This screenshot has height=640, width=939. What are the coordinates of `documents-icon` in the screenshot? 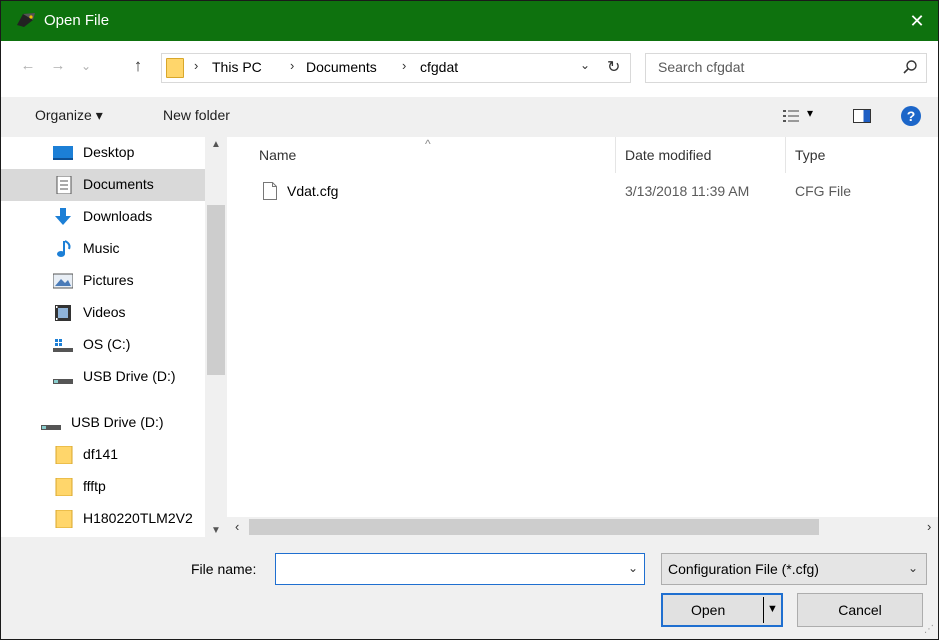 It's located at (64, 185).